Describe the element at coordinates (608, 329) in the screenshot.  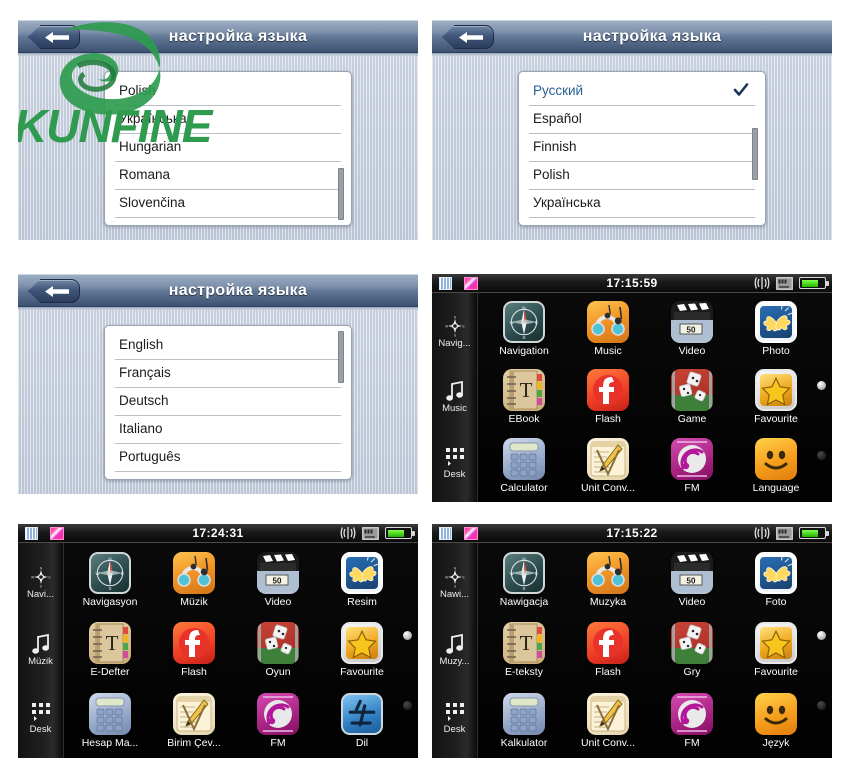
I see `app-tile: Music` at that location.